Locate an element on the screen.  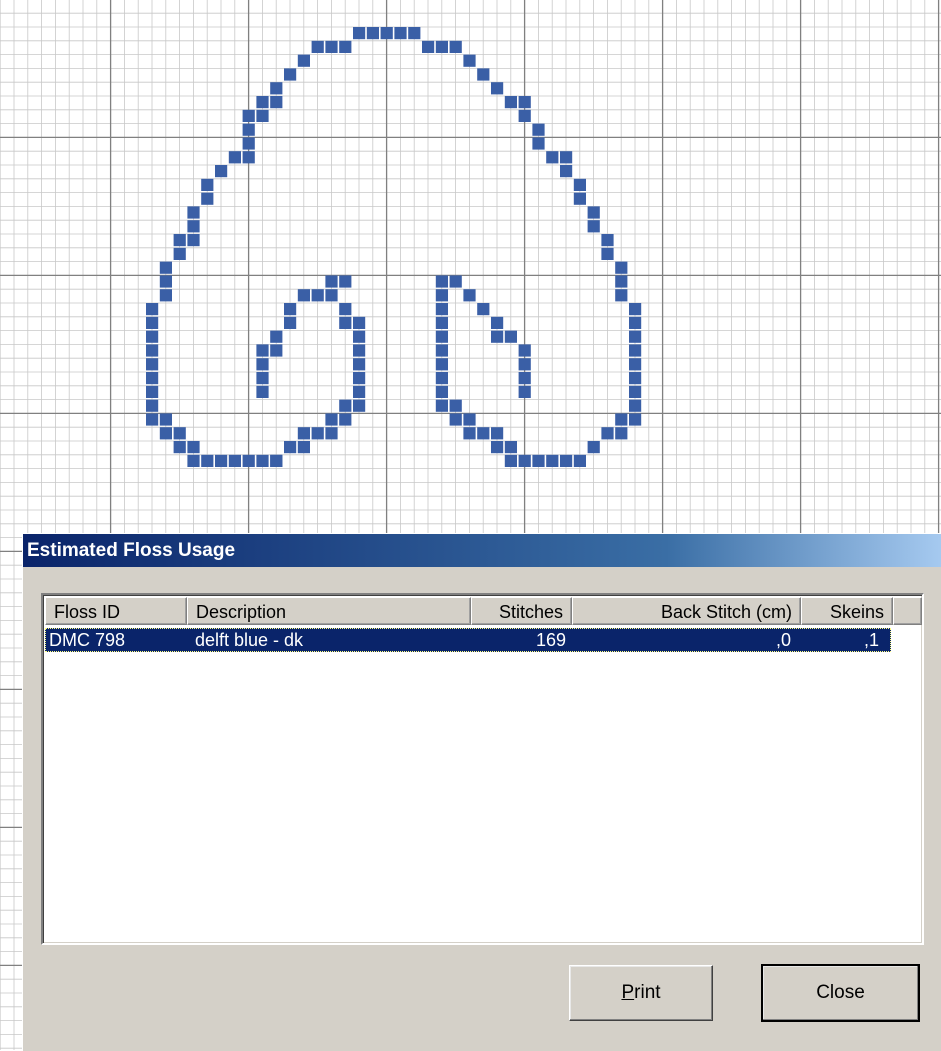
column-header-description: Description is located at coordinates (329, 611).